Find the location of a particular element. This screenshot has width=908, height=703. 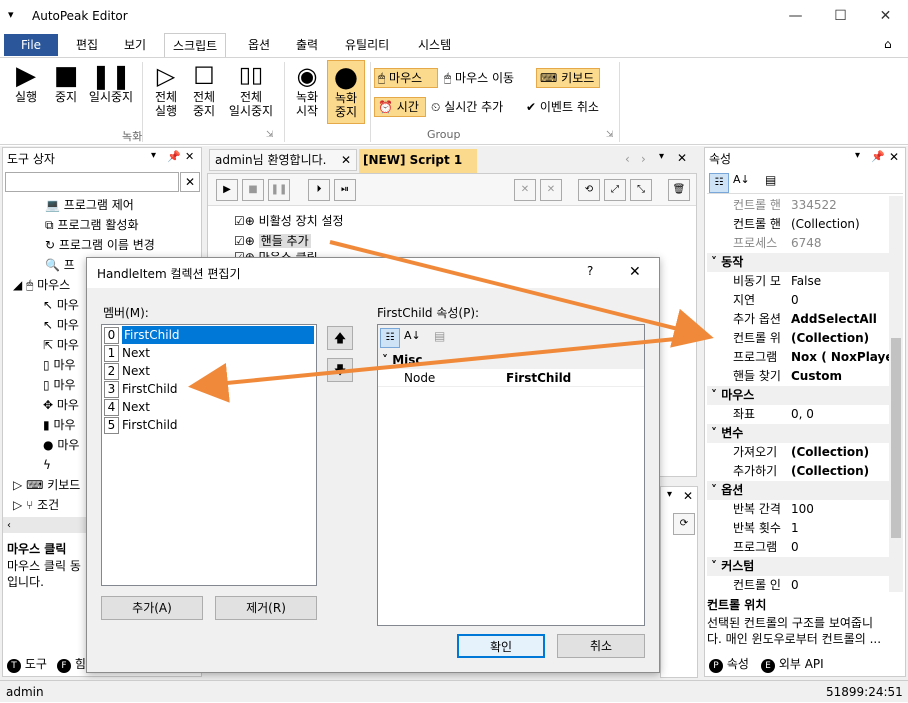

annotation-arrows is located at coordinates (451, 321).